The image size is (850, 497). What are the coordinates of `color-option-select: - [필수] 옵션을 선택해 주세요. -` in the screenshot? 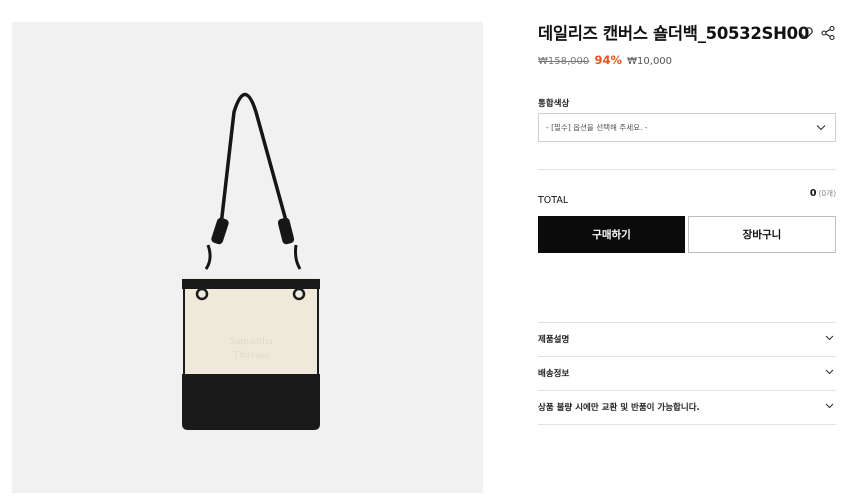 It's located at (687, 127).